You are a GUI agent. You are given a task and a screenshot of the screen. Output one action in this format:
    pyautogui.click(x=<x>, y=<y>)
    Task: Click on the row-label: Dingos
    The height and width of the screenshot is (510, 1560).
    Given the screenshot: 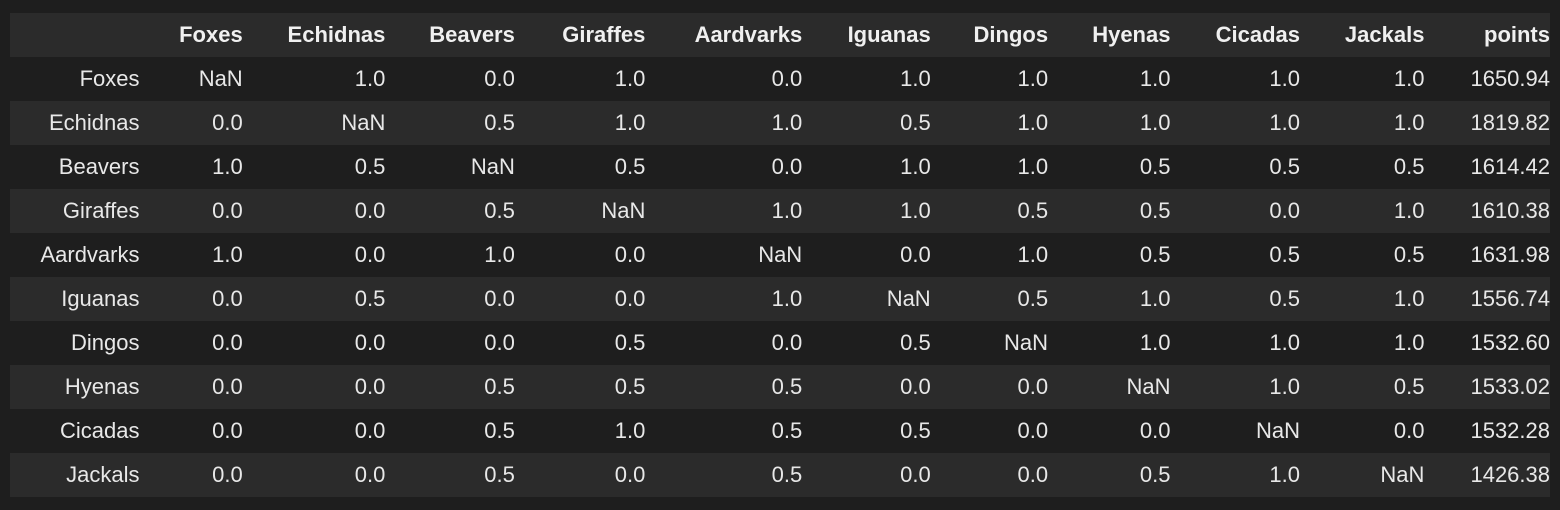 What is the action you would take?
    pyautogui.click(x=105, y=342)
    